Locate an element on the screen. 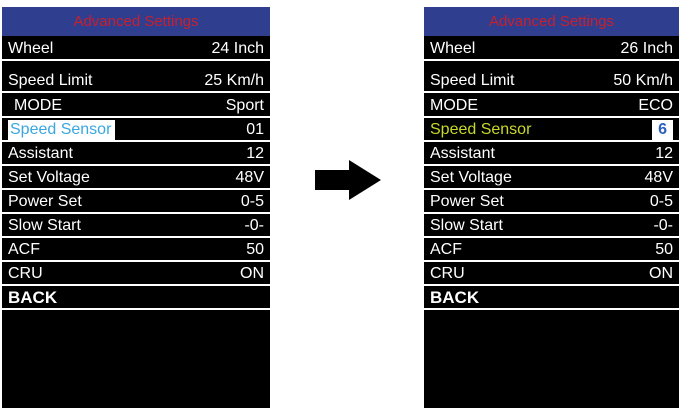 This screenshot has height=409, width=679. setting-value: 50 Km/h is located at coordinates (643, 80).